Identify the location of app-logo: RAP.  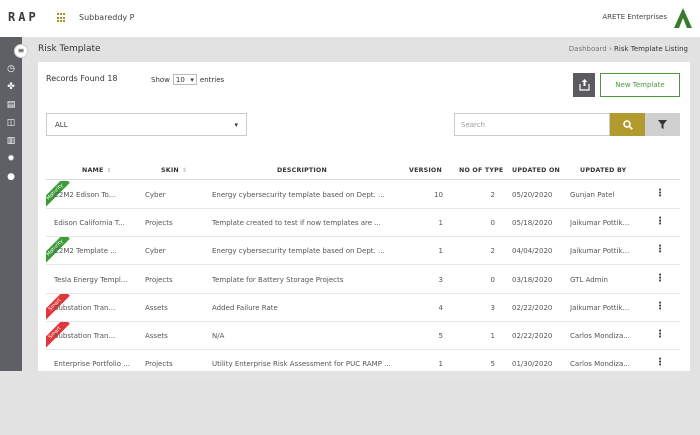
(23, 17).